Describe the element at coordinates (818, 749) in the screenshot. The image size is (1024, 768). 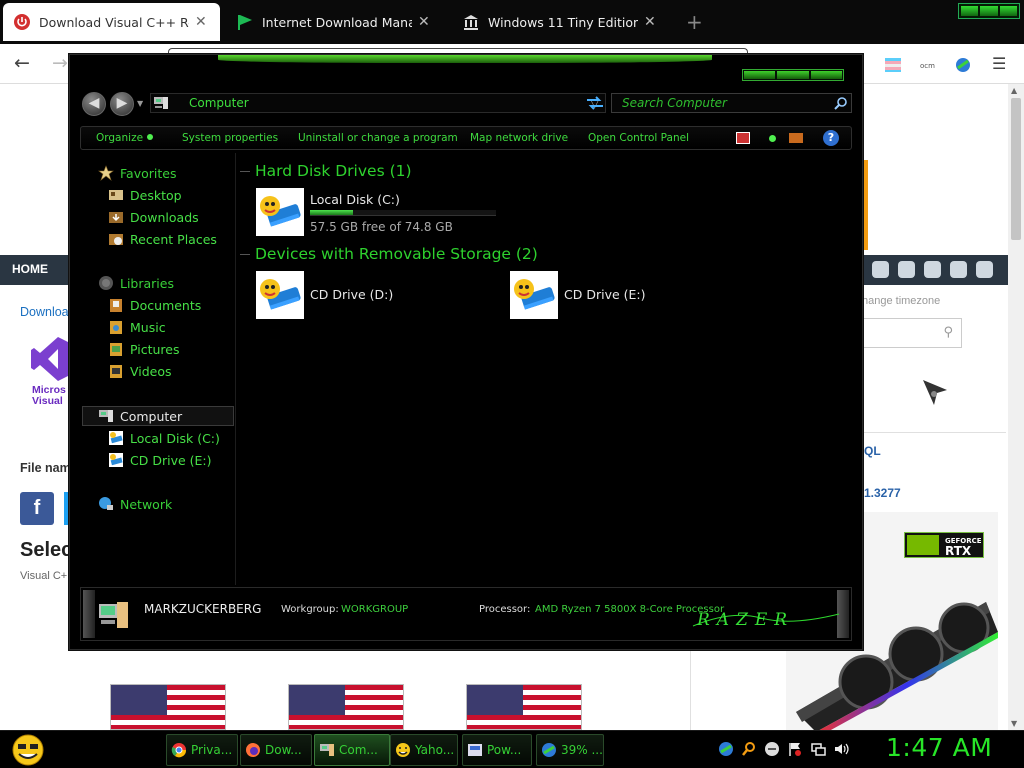
I see `network-tray-icon` at that location.